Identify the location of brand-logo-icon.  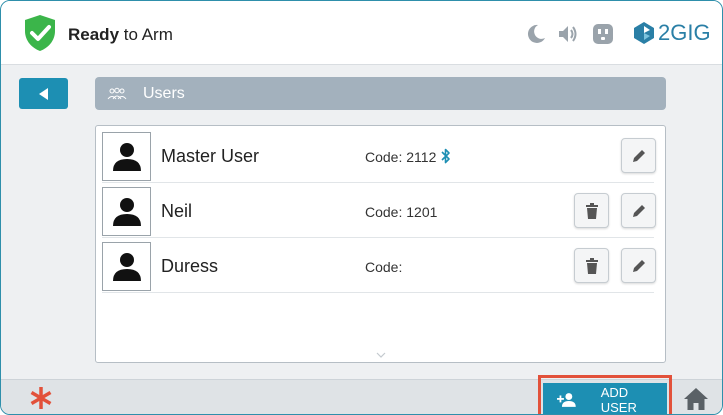
(644, 33).